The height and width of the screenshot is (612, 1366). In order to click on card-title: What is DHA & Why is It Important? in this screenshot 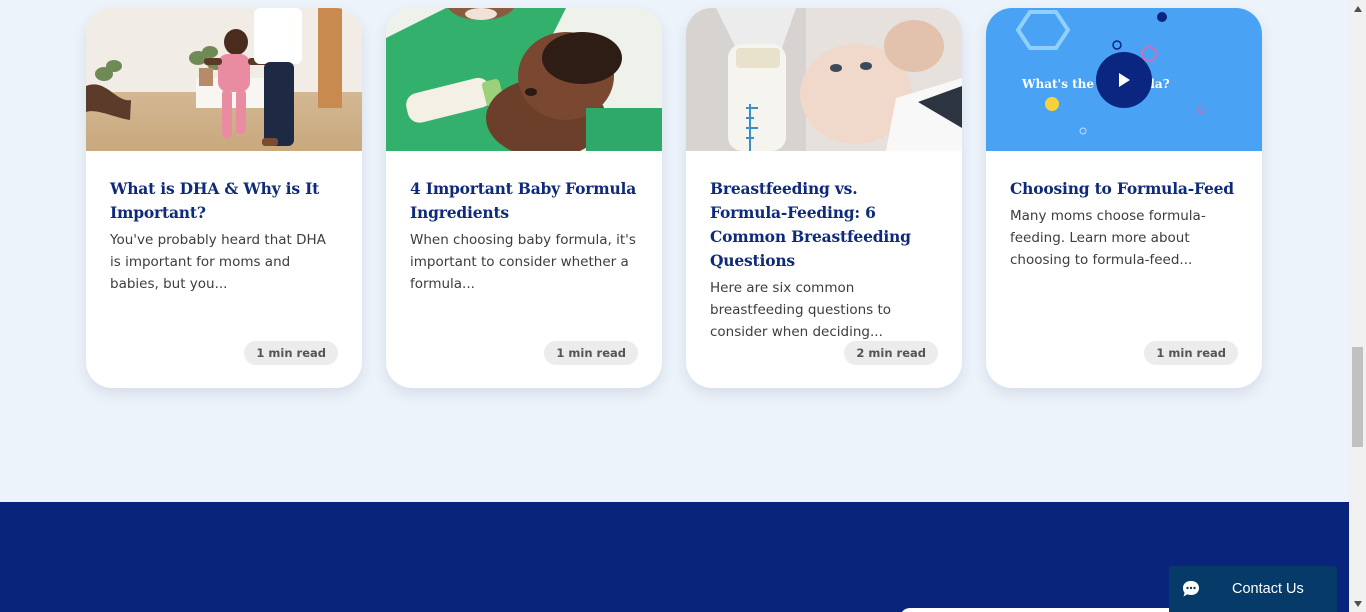, I will do `click(224, 201)`.